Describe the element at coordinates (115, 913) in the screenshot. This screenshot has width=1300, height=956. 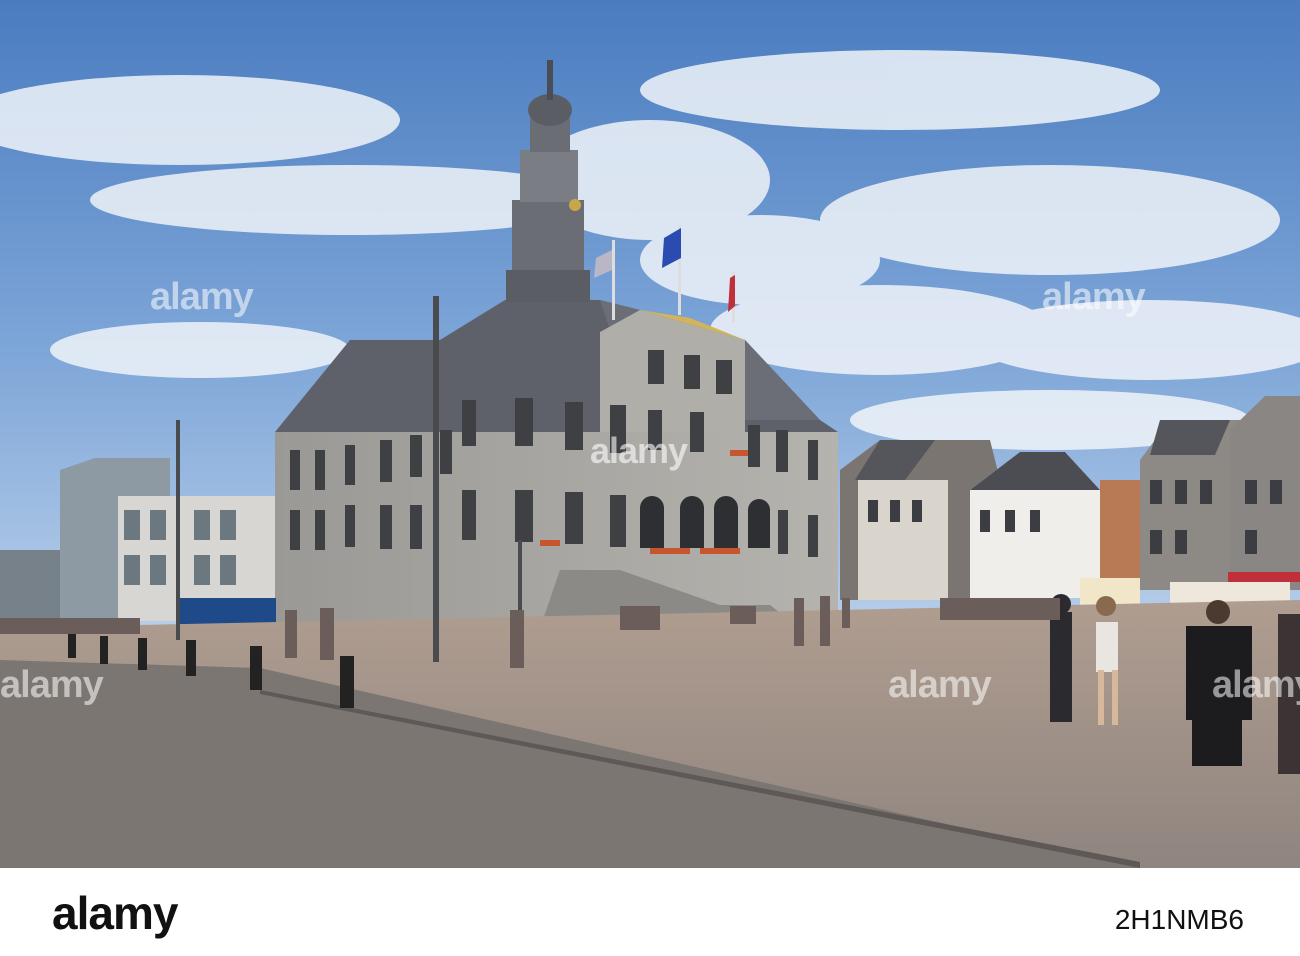
I see `footer-brand-logo: alamy` at that location.